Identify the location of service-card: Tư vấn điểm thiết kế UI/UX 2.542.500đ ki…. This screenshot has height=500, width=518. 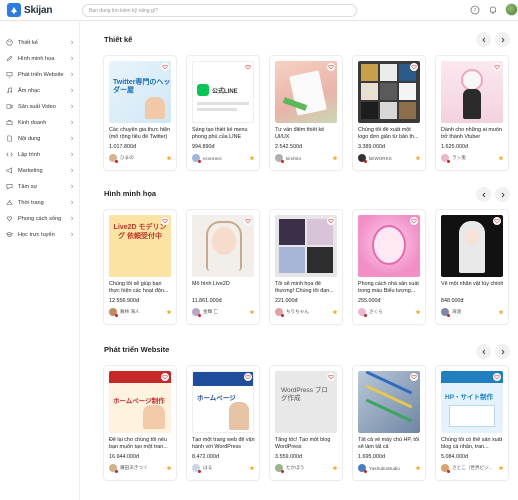
(306, 113).